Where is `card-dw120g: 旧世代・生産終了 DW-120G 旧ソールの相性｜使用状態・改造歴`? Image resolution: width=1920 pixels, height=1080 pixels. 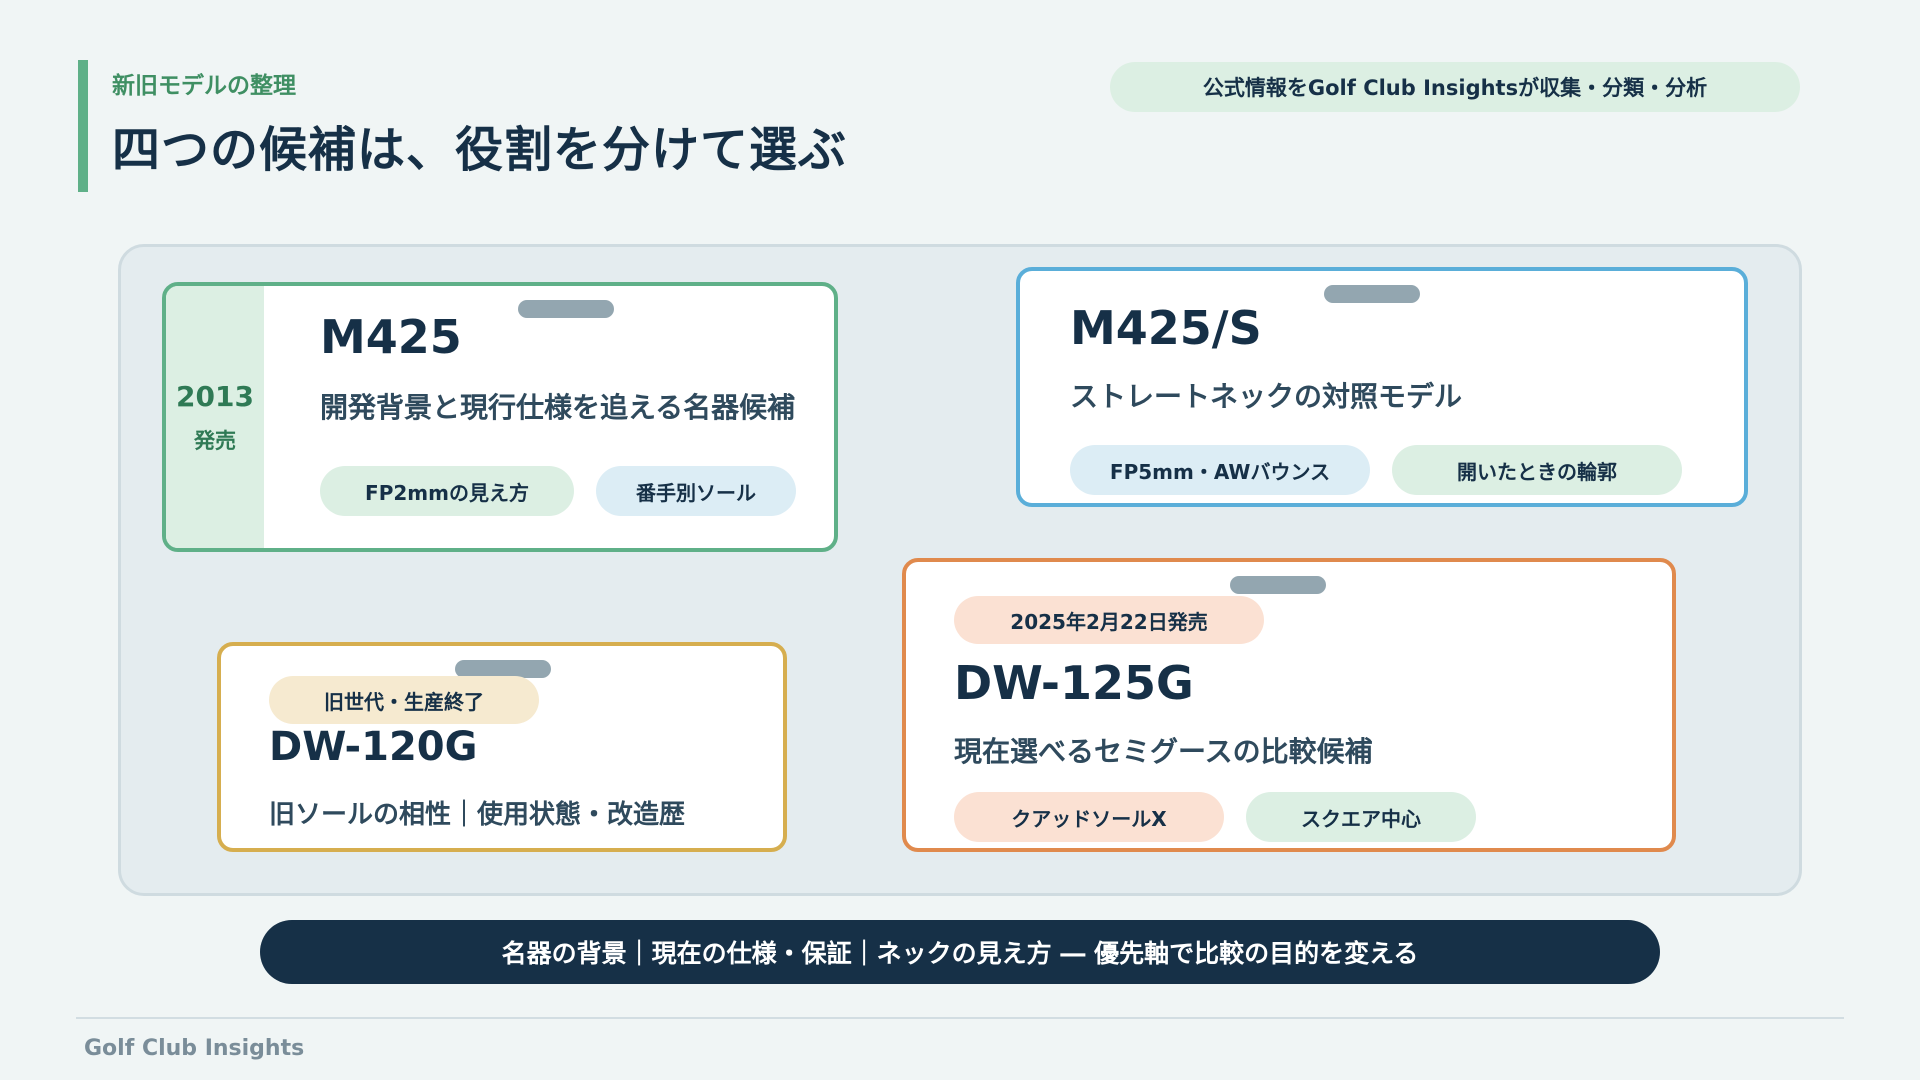 card-dw120g: 旧世代・生産終了 DW-120G 旧ソールの相性｜使用状態・改造歴 is located at coordinates (502, 747).